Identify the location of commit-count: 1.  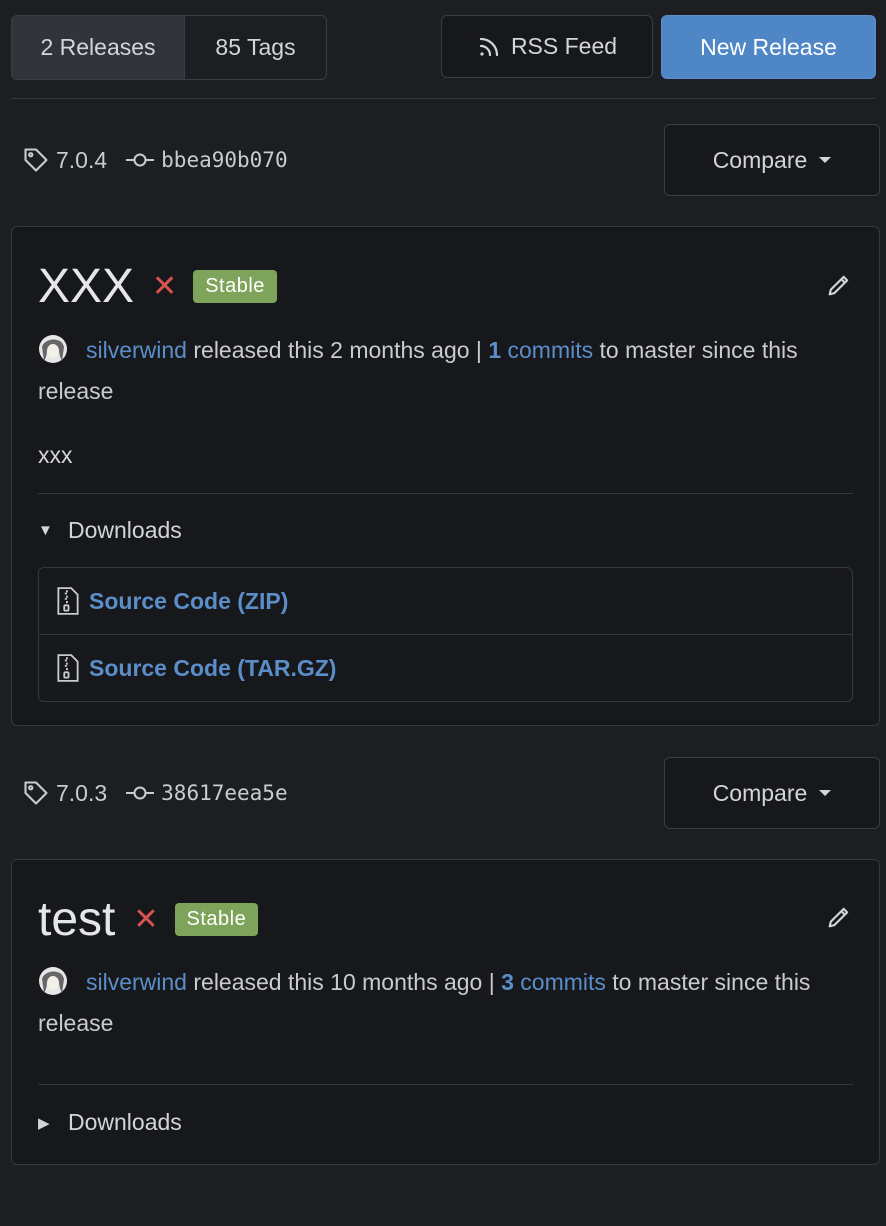
(495, 350).